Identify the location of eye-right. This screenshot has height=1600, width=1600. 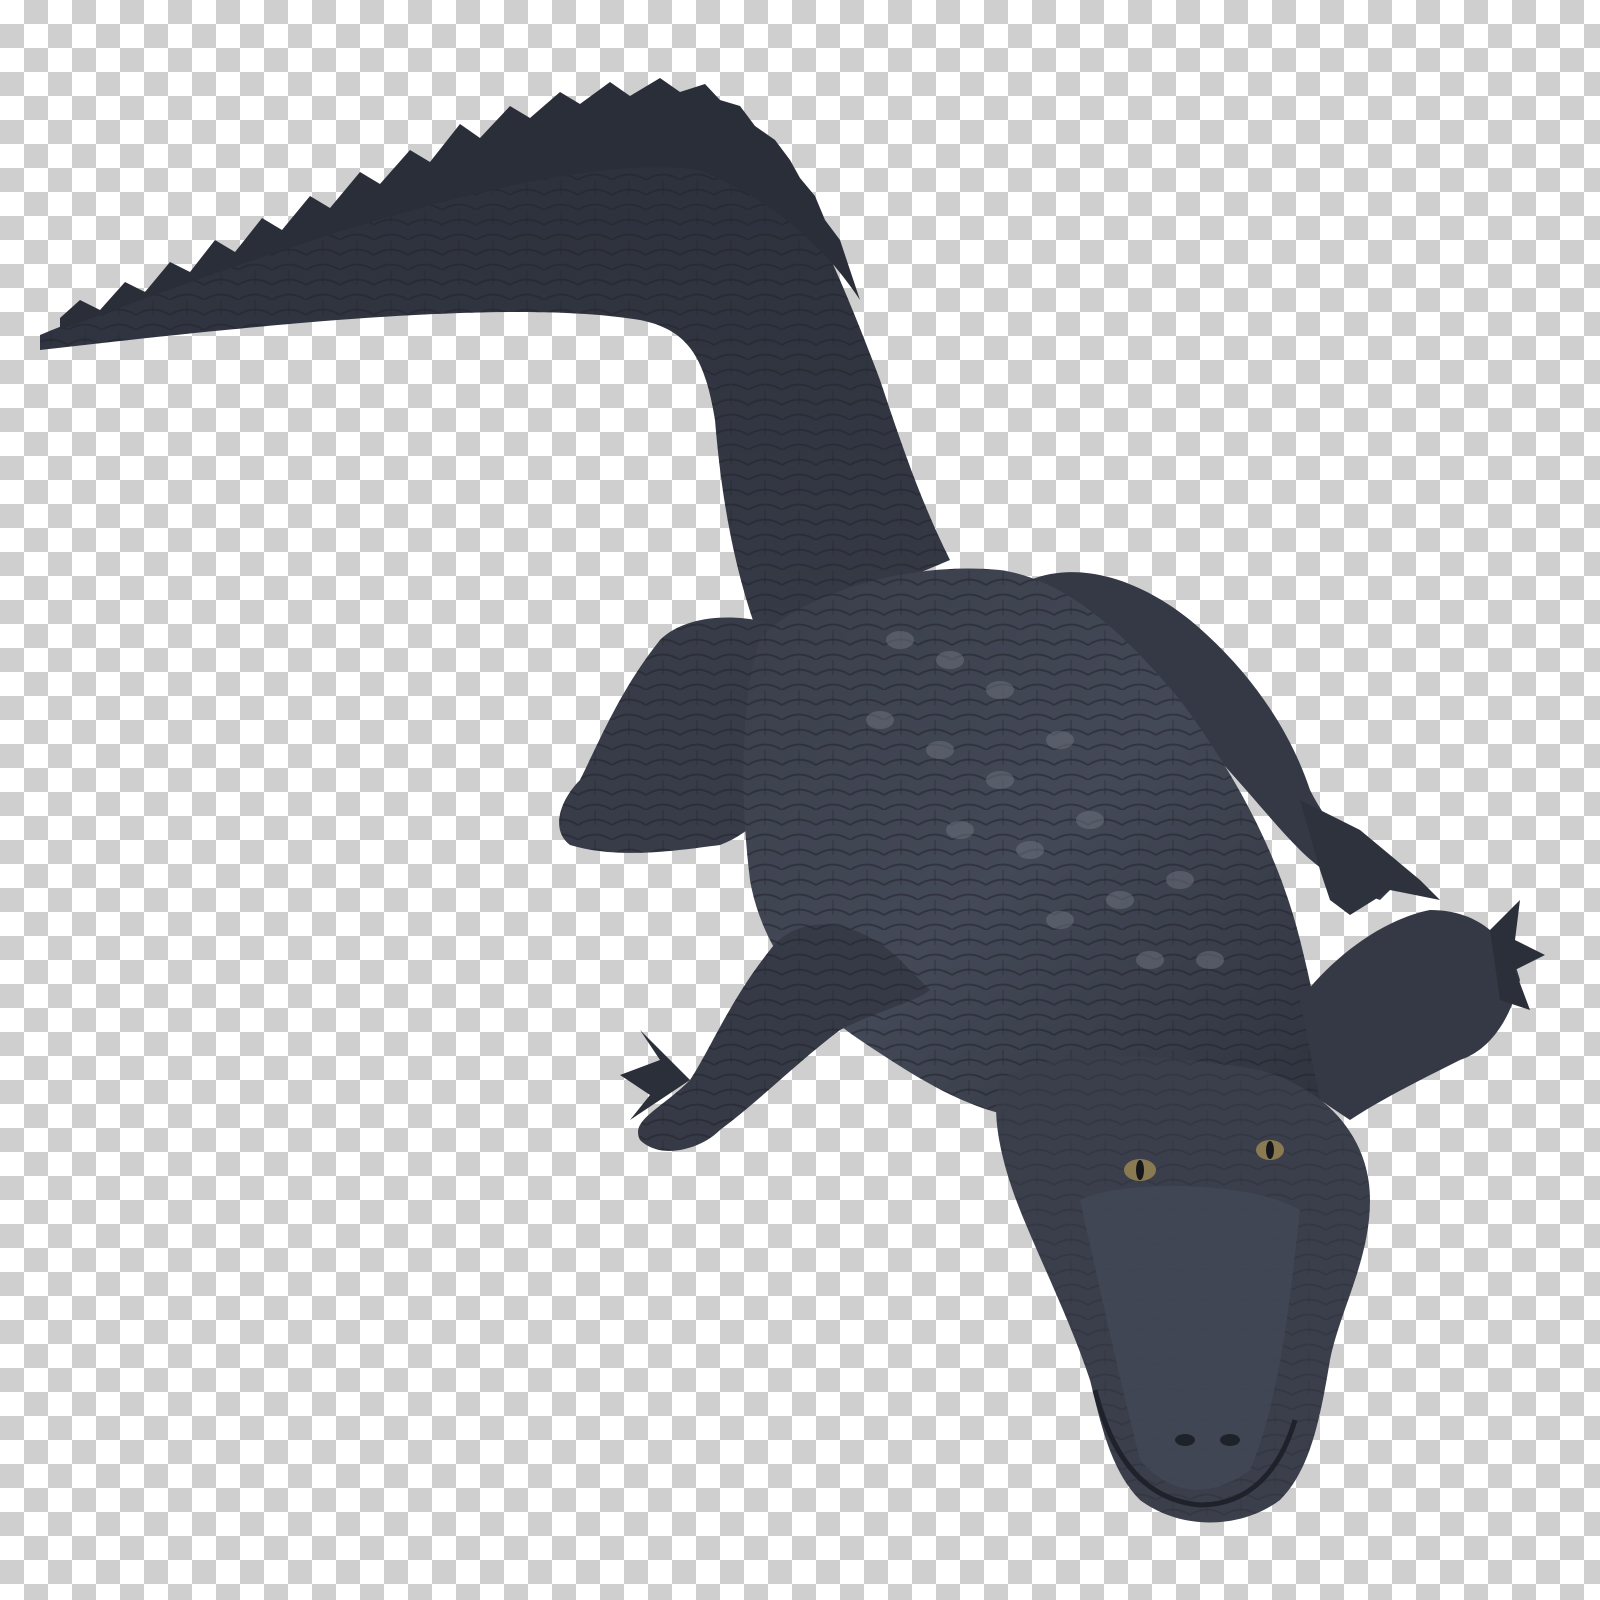
(1270, 1150).